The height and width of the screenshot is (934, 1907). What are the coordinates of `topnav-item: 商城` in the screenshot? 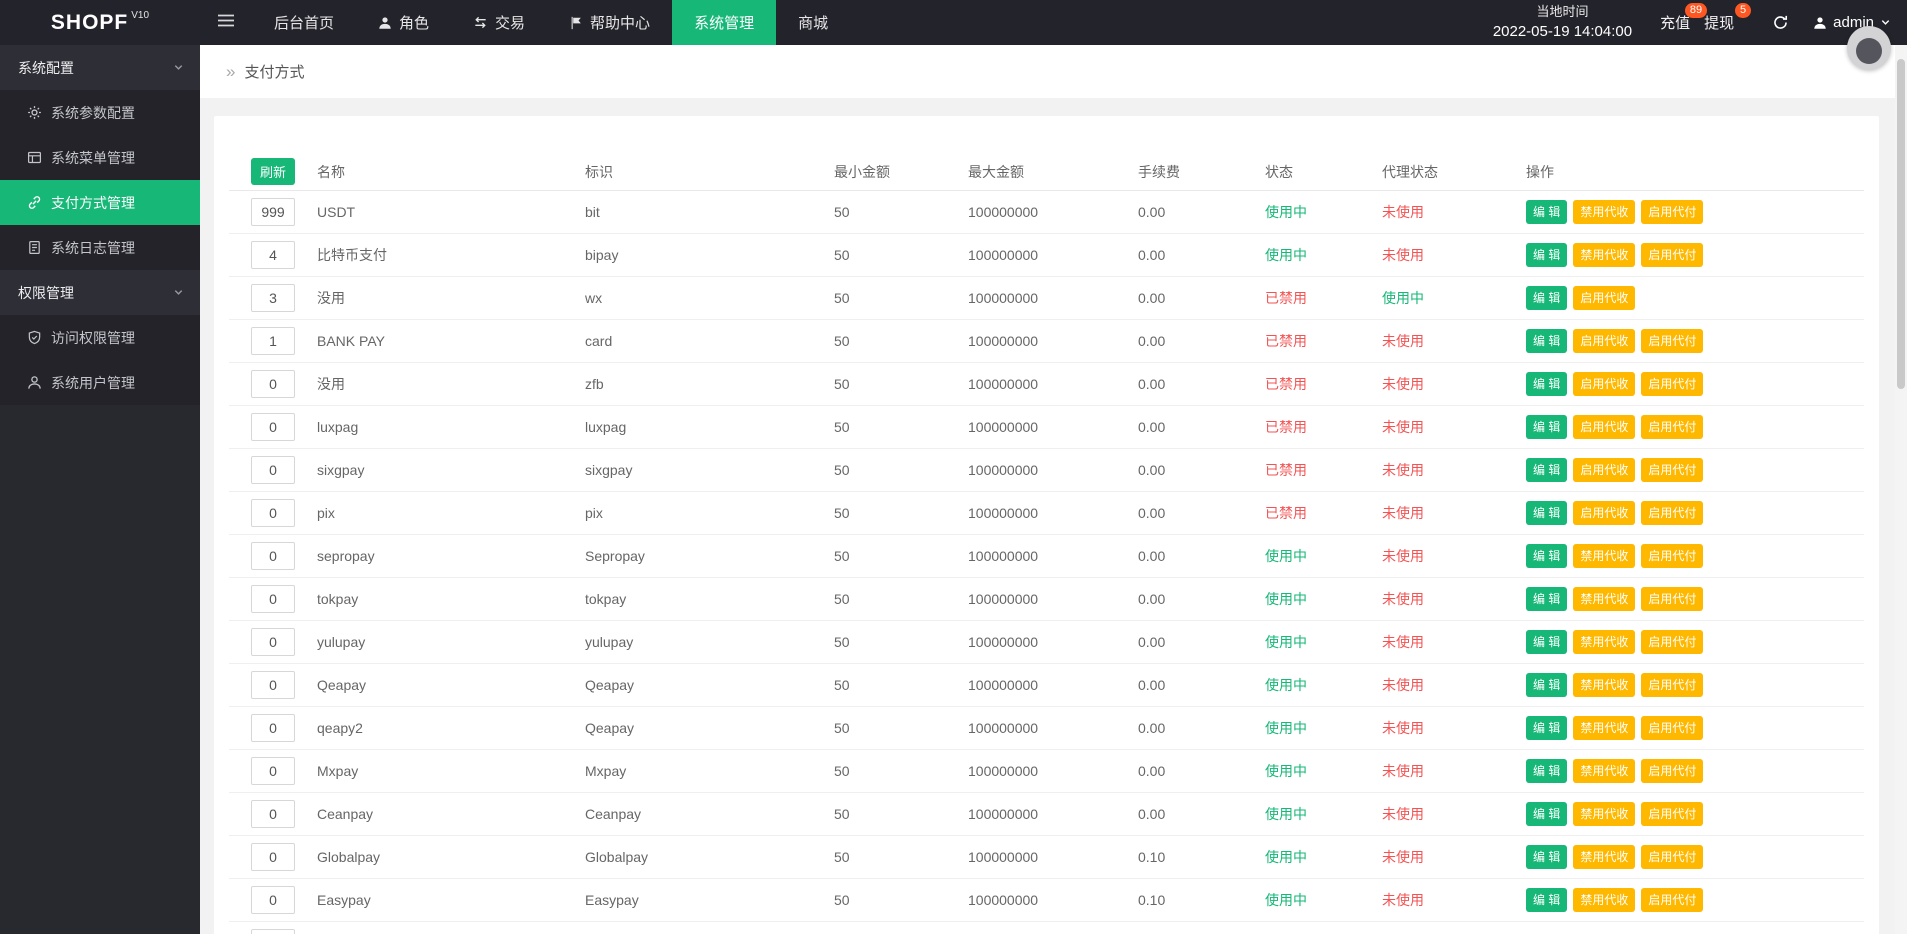 It's located at (813, 22).